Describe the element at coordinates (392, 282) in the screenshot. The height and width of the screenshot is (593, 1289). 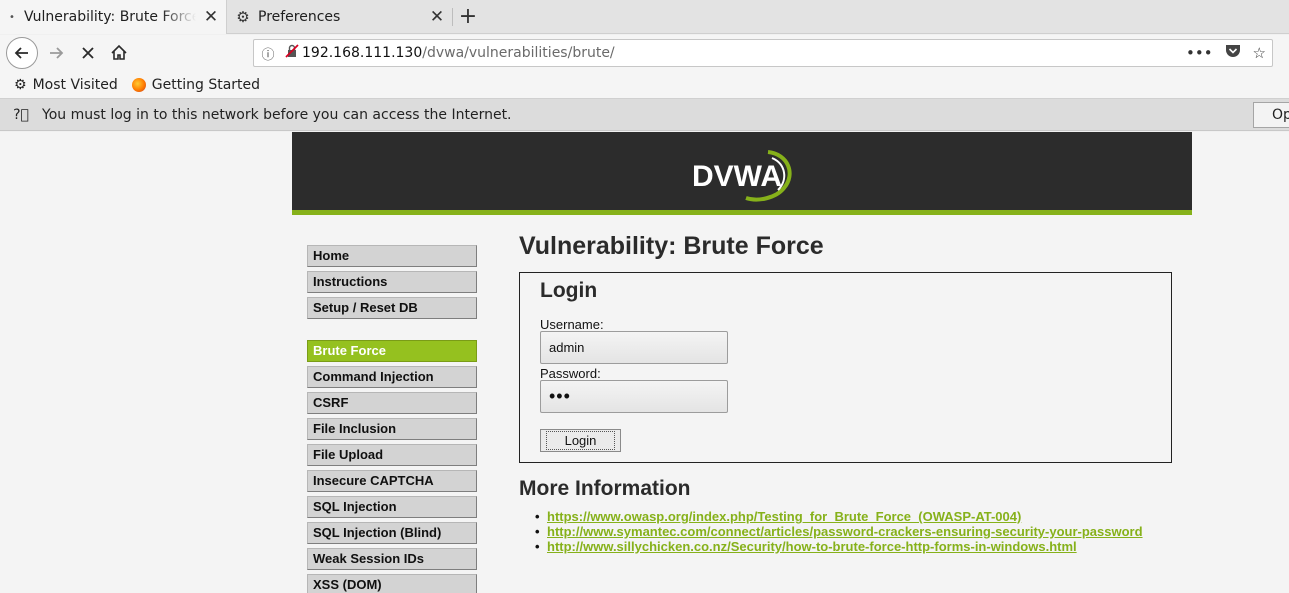
I see `menu-item-instructions: Instructions` at that location.